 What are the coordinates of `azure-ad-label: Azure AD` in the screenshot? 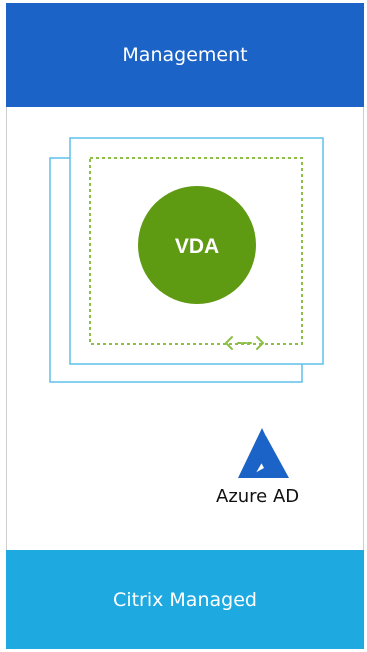 It's located at (258, 496).